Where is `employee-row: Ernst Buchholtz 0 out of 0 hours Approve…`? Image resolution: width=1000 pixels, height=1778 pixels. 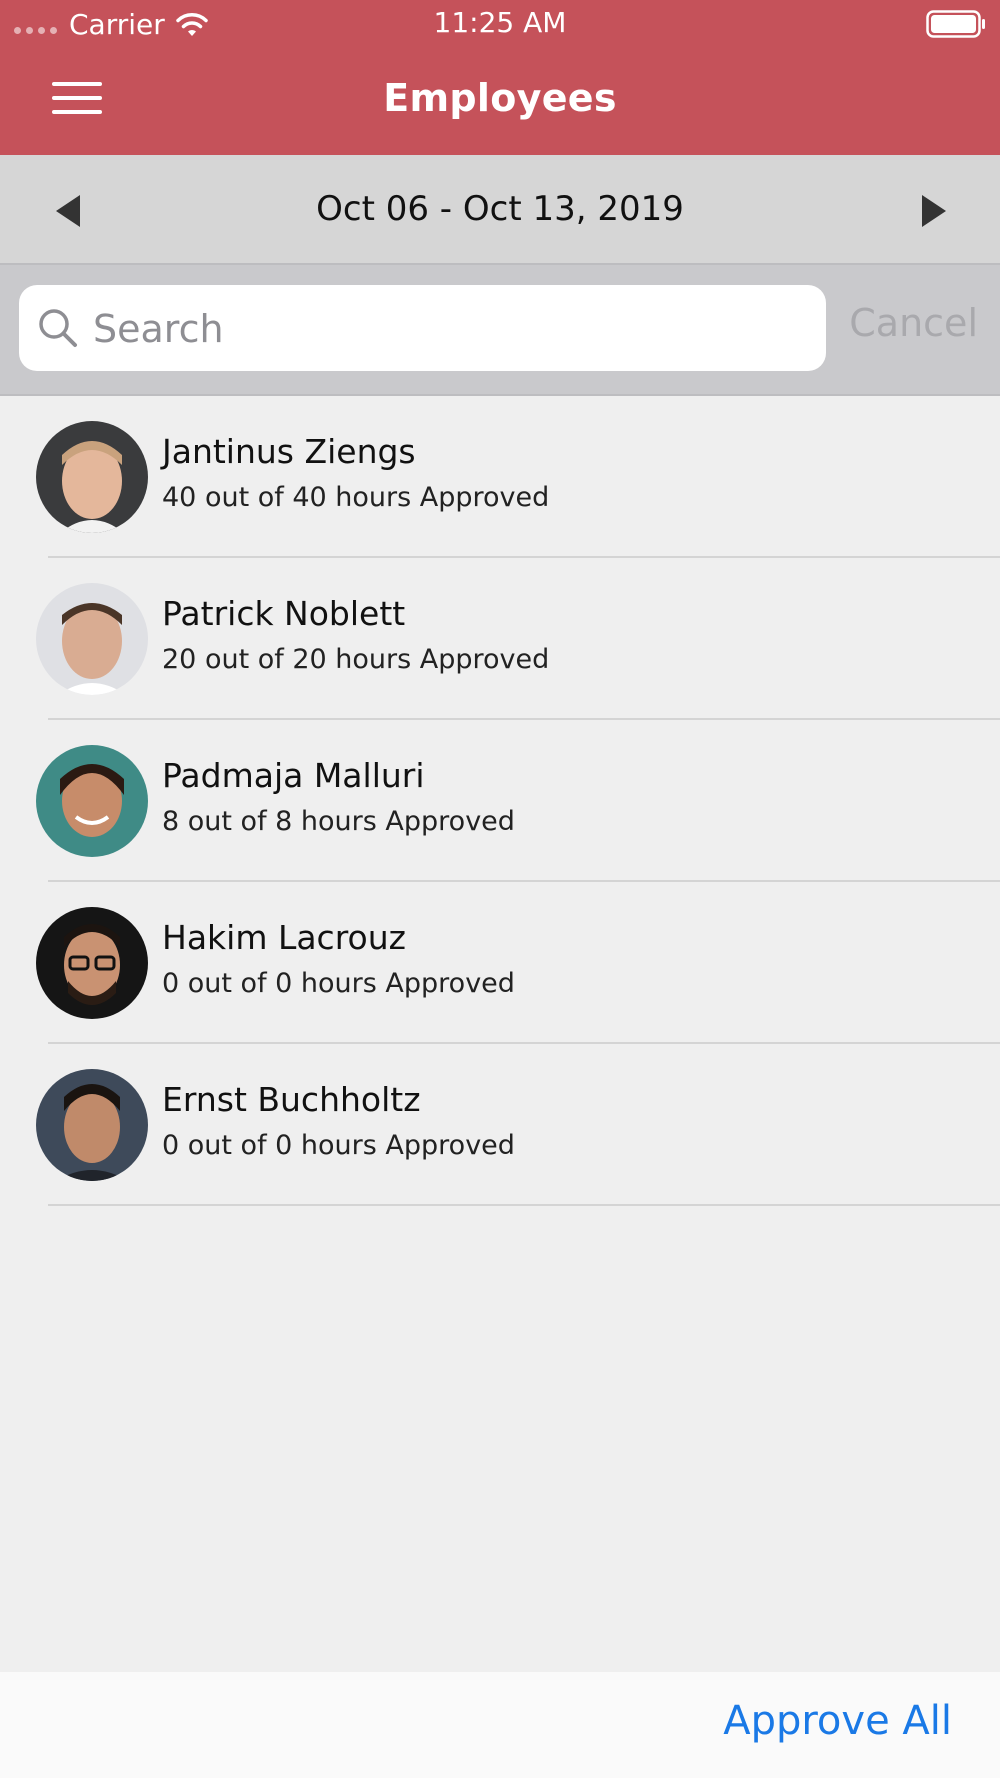
employee-row: Ernst Buchholtz 0 out of 0 hours Approve… is located at coordinates (500, 1125).